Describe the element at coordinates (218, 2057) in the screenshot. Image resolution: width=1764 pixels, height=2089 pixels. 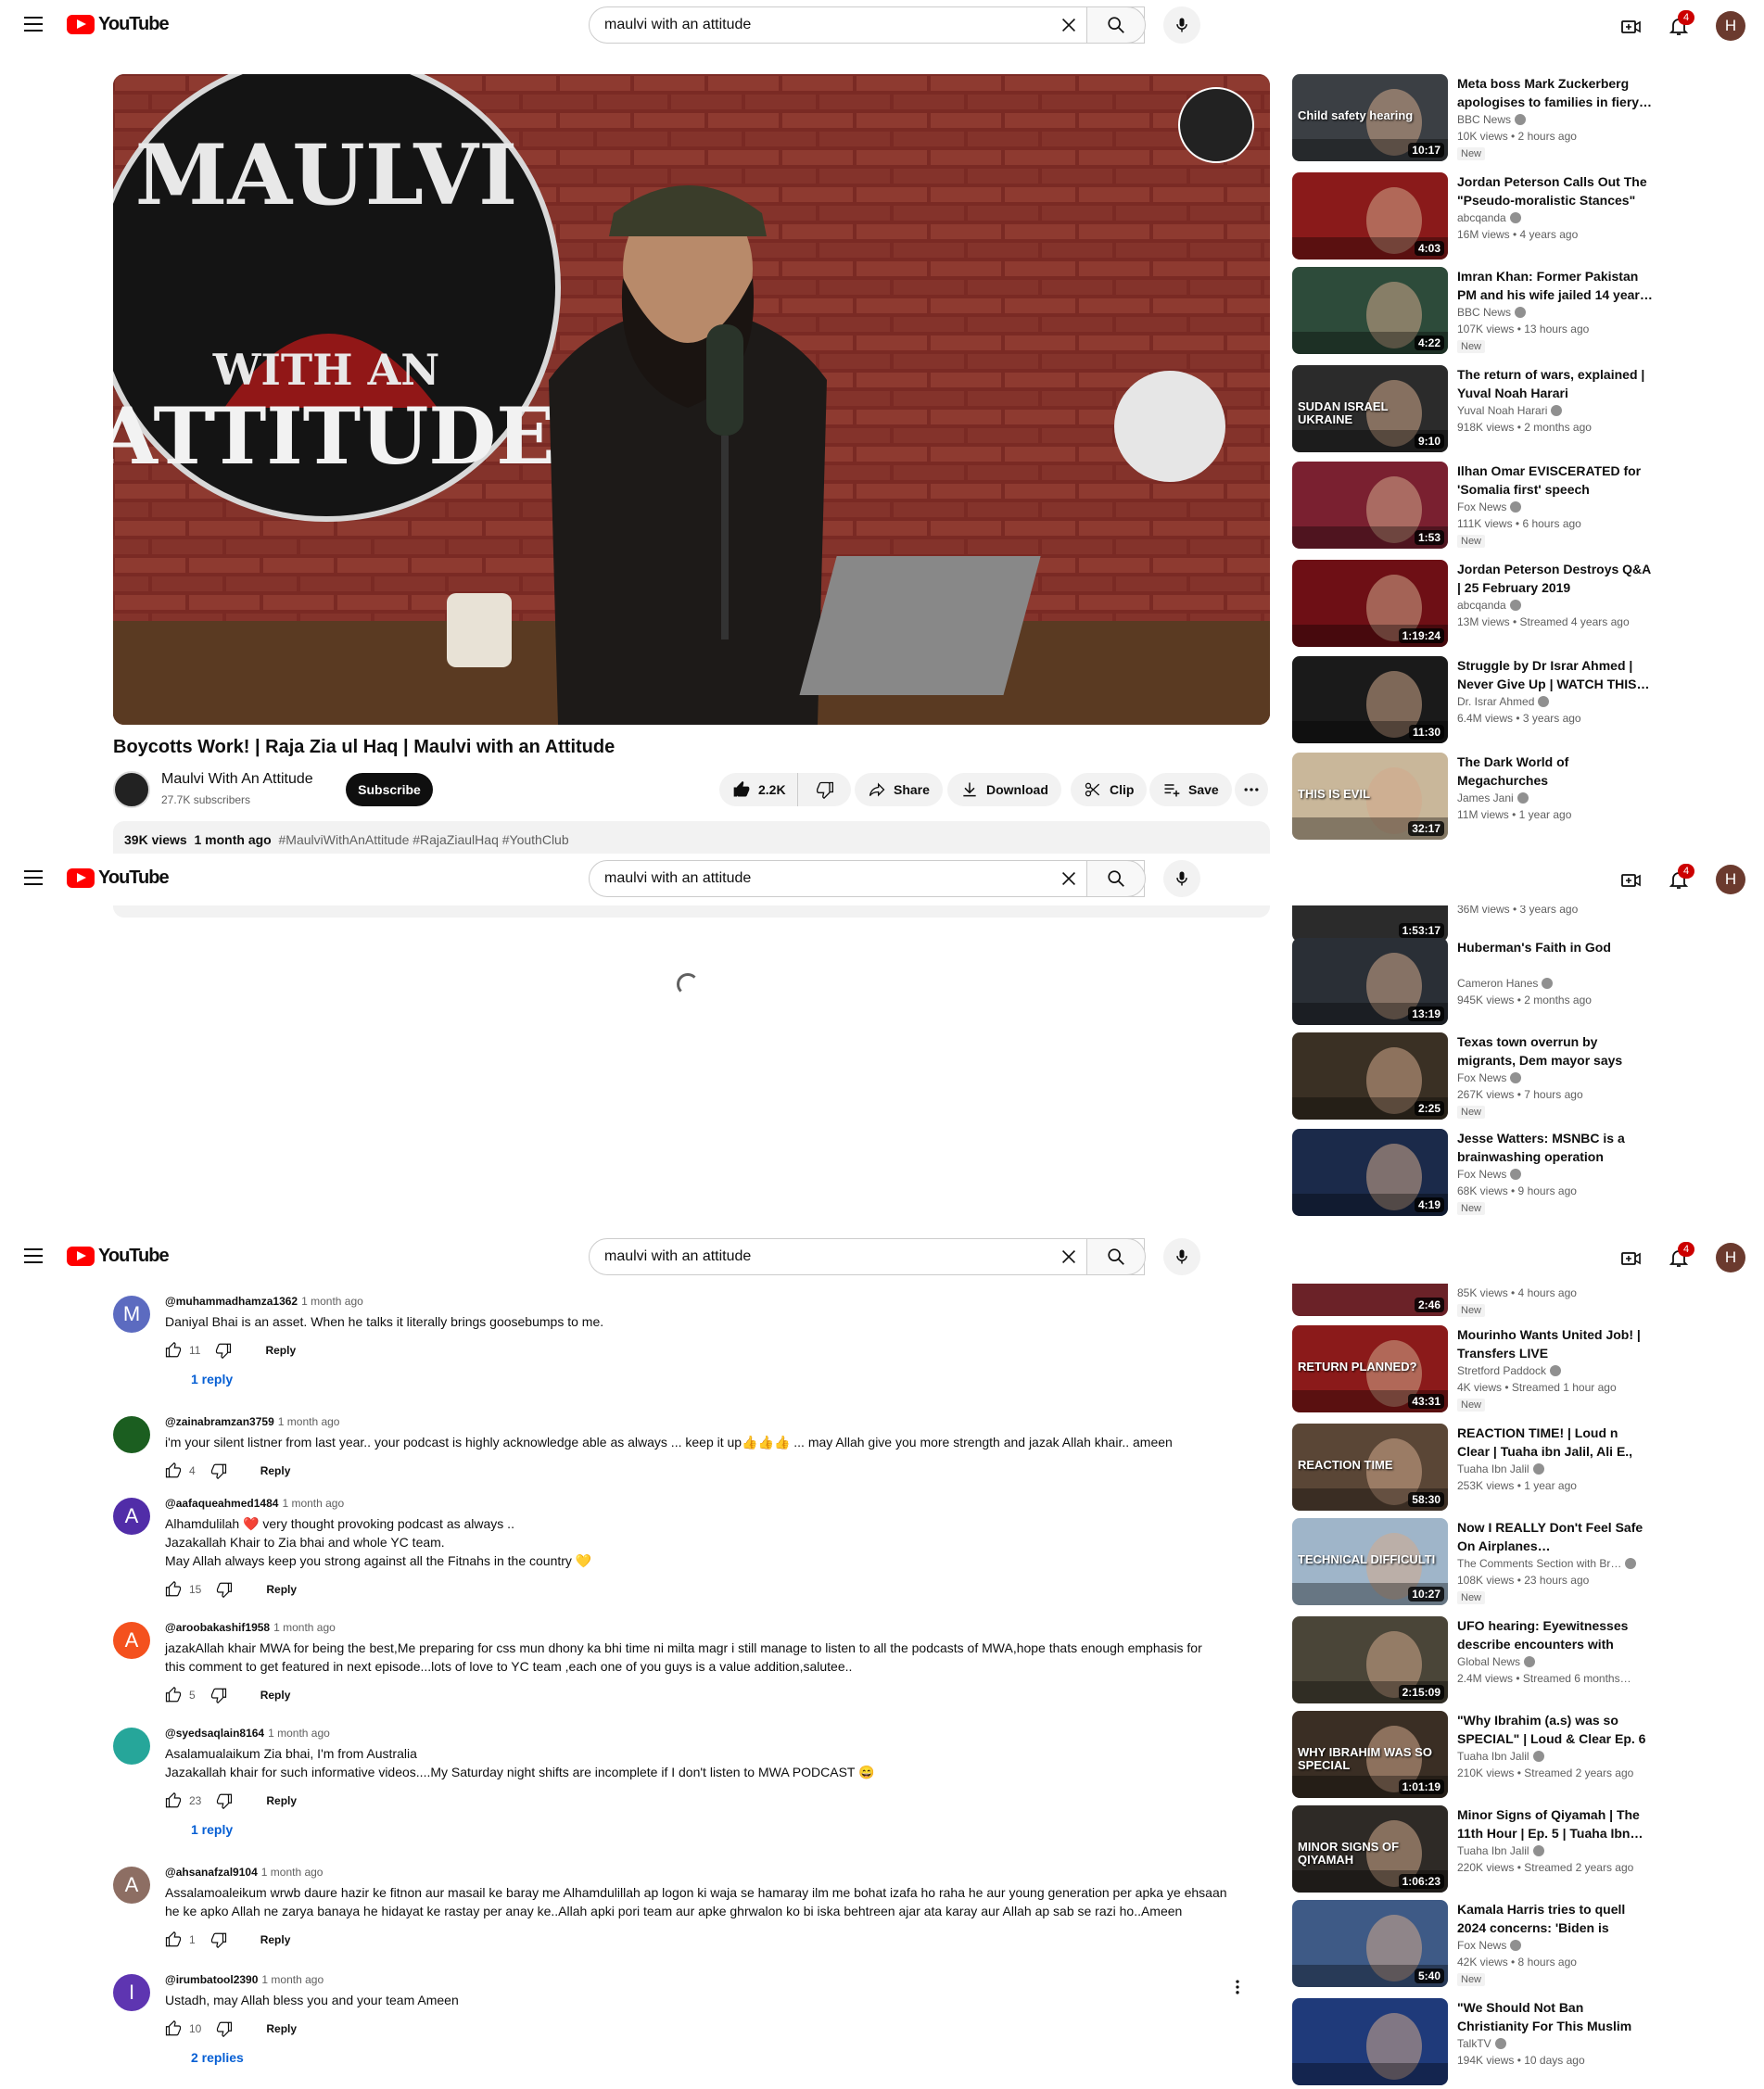
I see `view-replies-button: 2 replies` at that location.